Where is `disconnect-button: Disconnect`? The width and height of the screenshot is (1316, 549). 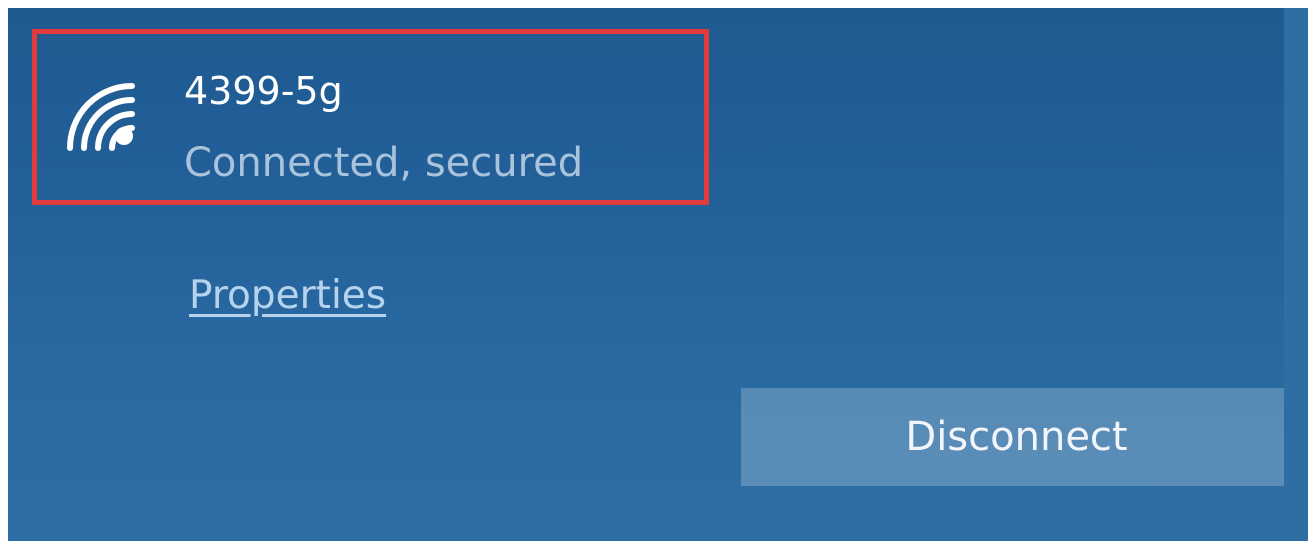
disconnect-button: Disconnect is located at coordinates (1016, 437).